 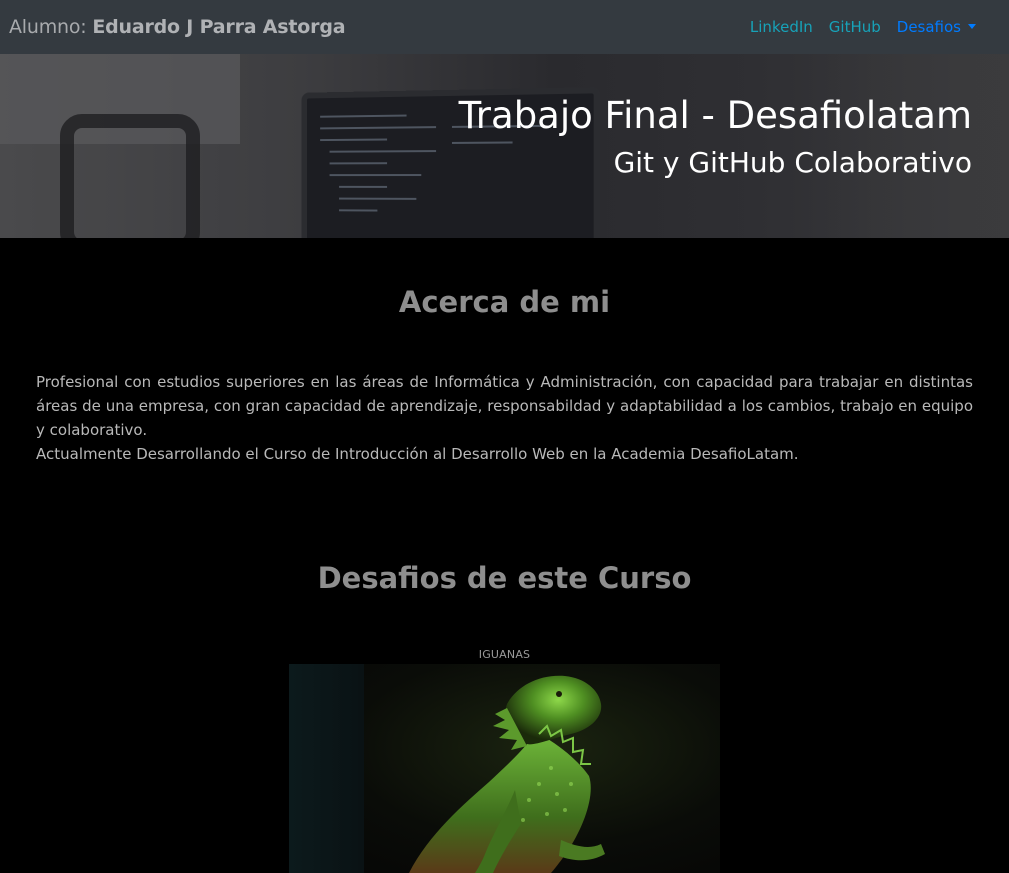 I want to click on caret-down-icon, so click(x=972, y=26).